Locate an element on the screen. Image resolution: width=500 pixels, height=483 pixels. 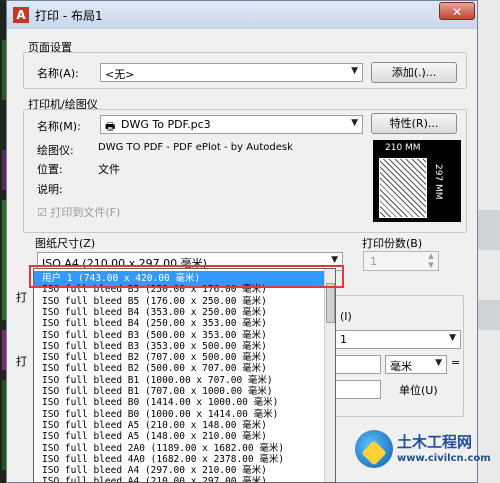
copies-label: 打印份数(B) is located at coordinates (392, 243).